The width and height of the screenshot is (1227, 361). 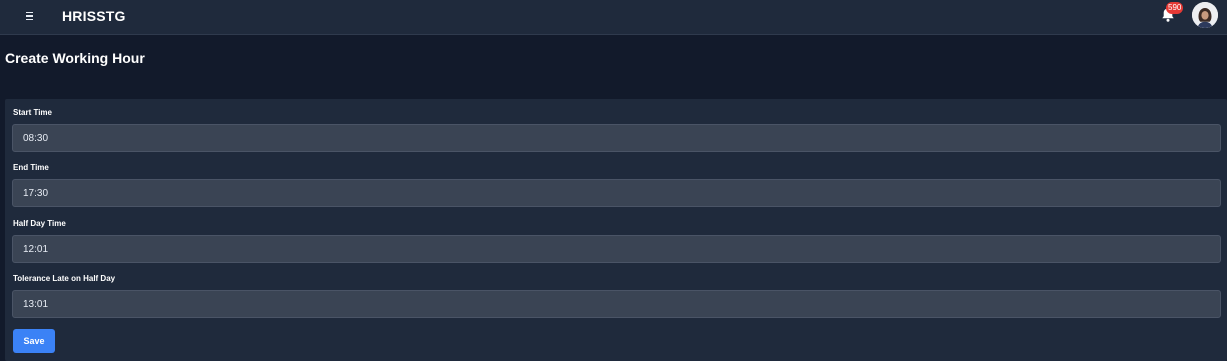 I want to click on end-time-input, so click(x=616, y=193).